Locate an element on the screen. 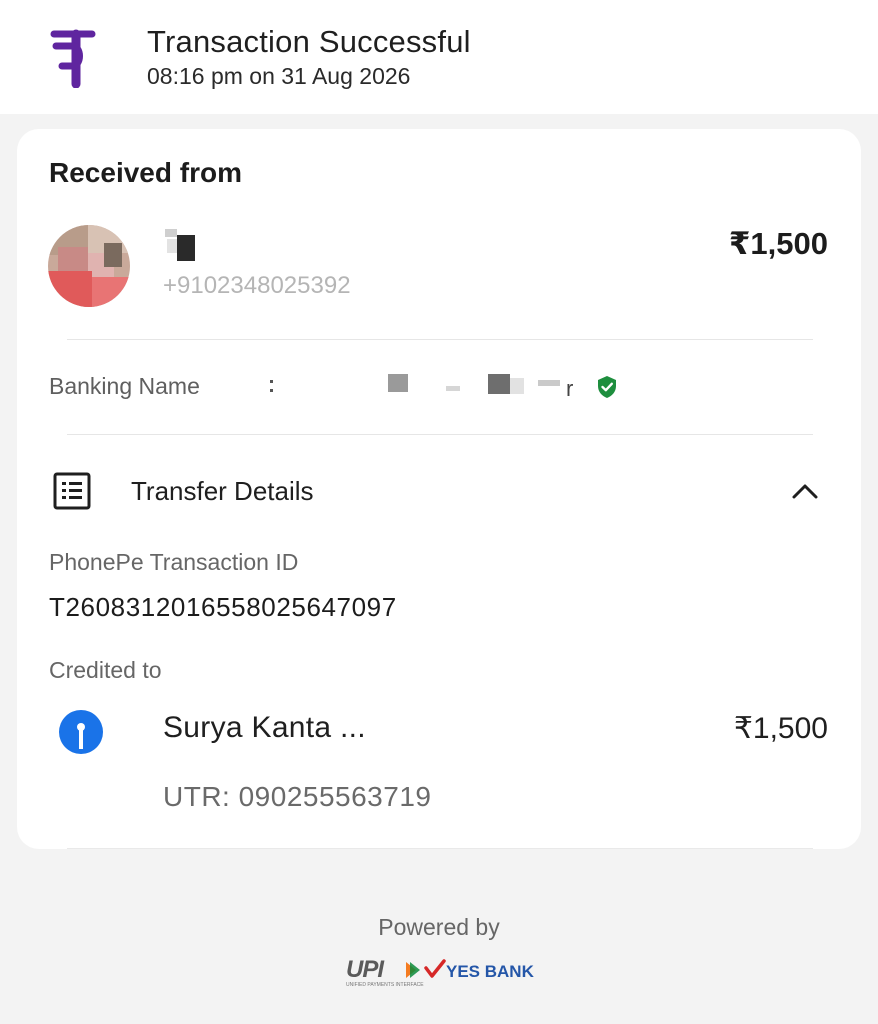 The height and width of the screenshot is (1024, 878). utr-number: UTR: 090255563719 is located at coordinates (297, 797).